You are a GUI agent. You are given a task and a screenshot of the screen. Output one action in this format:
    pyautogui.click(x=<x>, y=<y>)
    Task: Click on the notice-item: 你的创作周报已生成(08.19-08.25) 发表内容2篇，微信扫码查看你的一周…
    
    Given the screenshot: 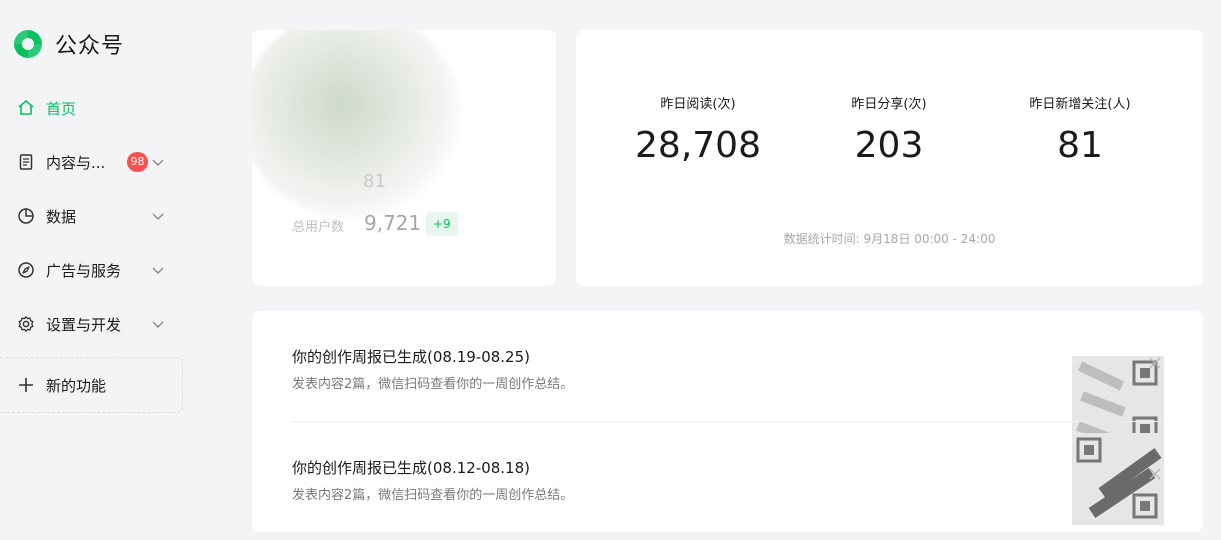 What is the action you would take?
    pyautogui.click(x=728, y=397)
    